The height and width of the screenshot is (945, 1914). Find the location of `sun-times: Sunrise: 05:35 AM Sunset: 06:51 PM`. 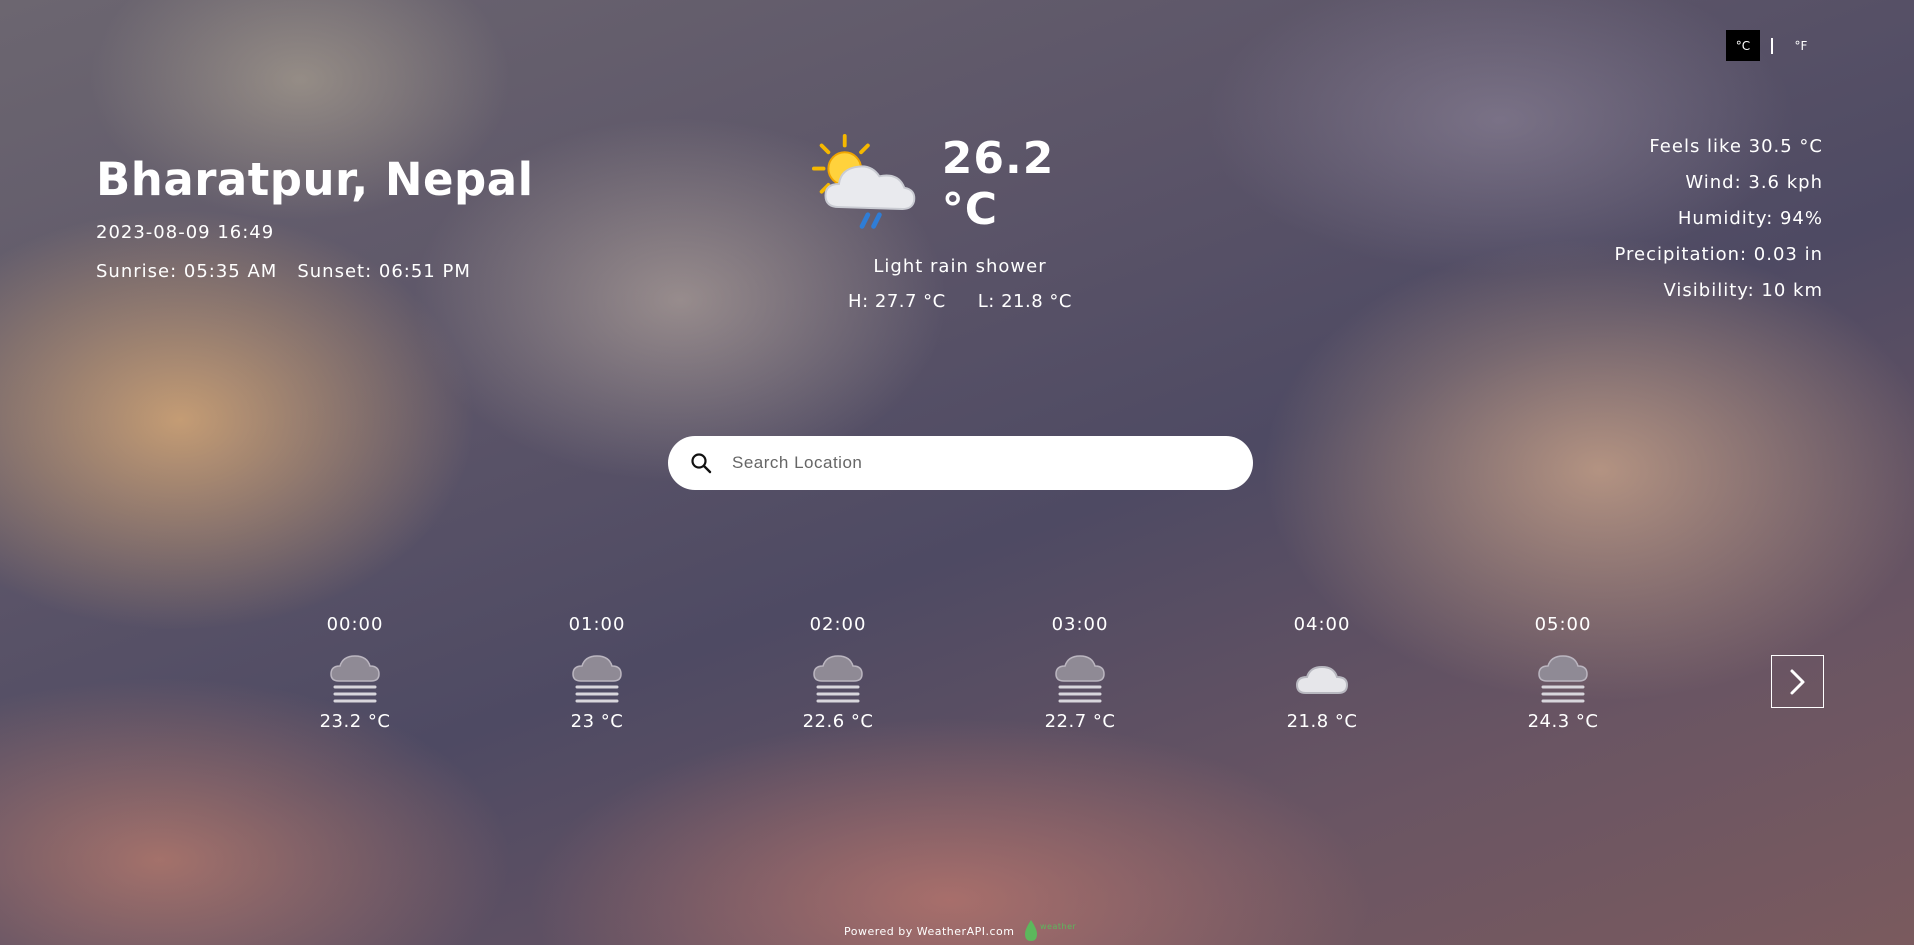

sun-times: Sunrise: 05:35 AM Sunset: 06:51 PM is located at coordinates (315, 271).